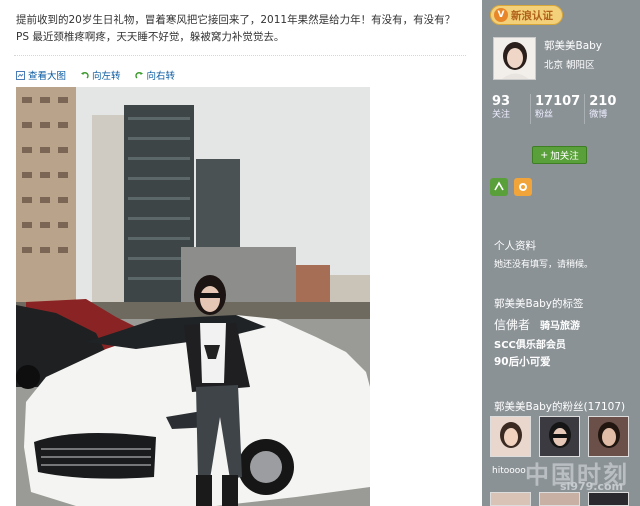 The width and height of the screenshot is (640, 506). Describe the element at coordinates (512, 324) in the screenshot. I see `tag-item: 信佛者` at that location.